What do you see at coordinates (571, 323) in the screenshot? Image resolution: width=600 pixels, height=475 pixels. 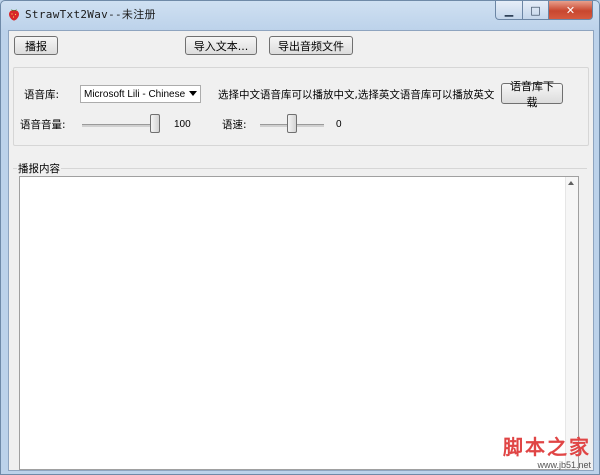 I see `content-scrollbar` at bounding box center [571, 323].